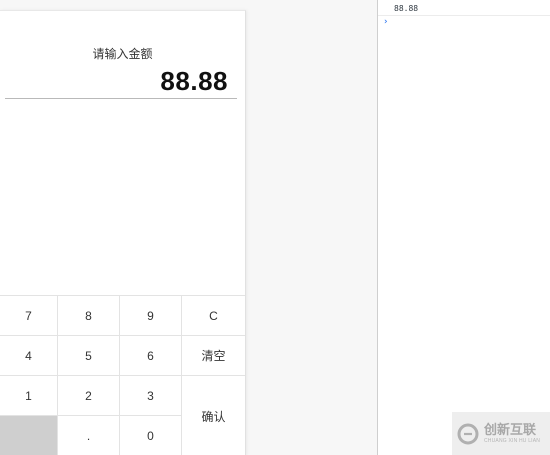 The width and height of the screenshot is (550, 455). Describe the element at coordinates (213, 356) in the screenshot. I see `clear-all-key: 清空` at that location.